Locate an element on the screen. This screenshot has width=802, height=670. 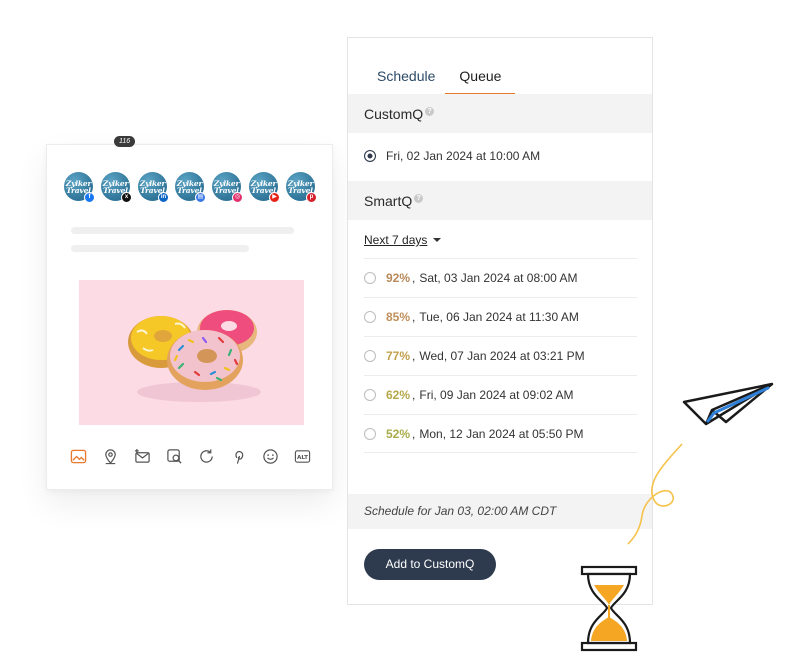
alt-text-label: ALT is located at coordinates (302, 458).